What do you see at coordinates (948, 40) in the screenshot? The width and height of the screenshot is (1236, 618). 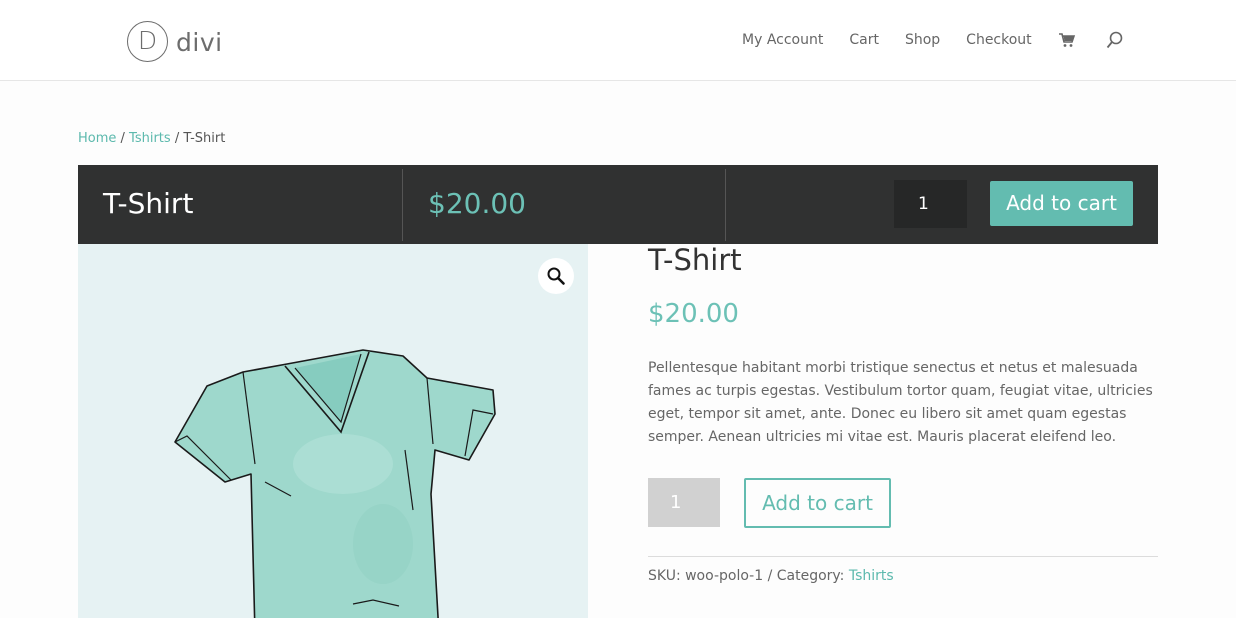 I see `main-nav: My Account Cart Shop Checkout` at bounding box center [948, 40].